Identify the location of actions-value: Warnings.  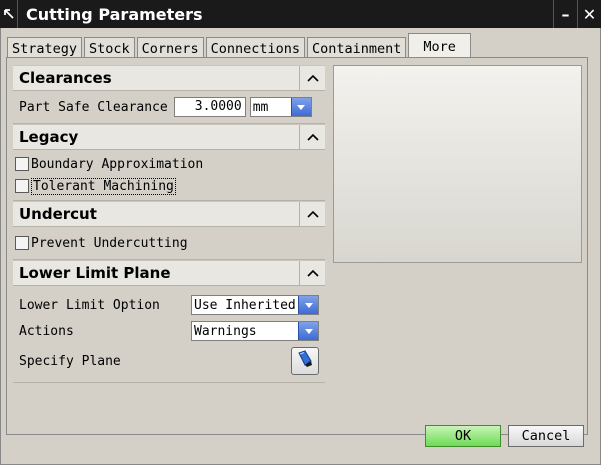
(225, 331).